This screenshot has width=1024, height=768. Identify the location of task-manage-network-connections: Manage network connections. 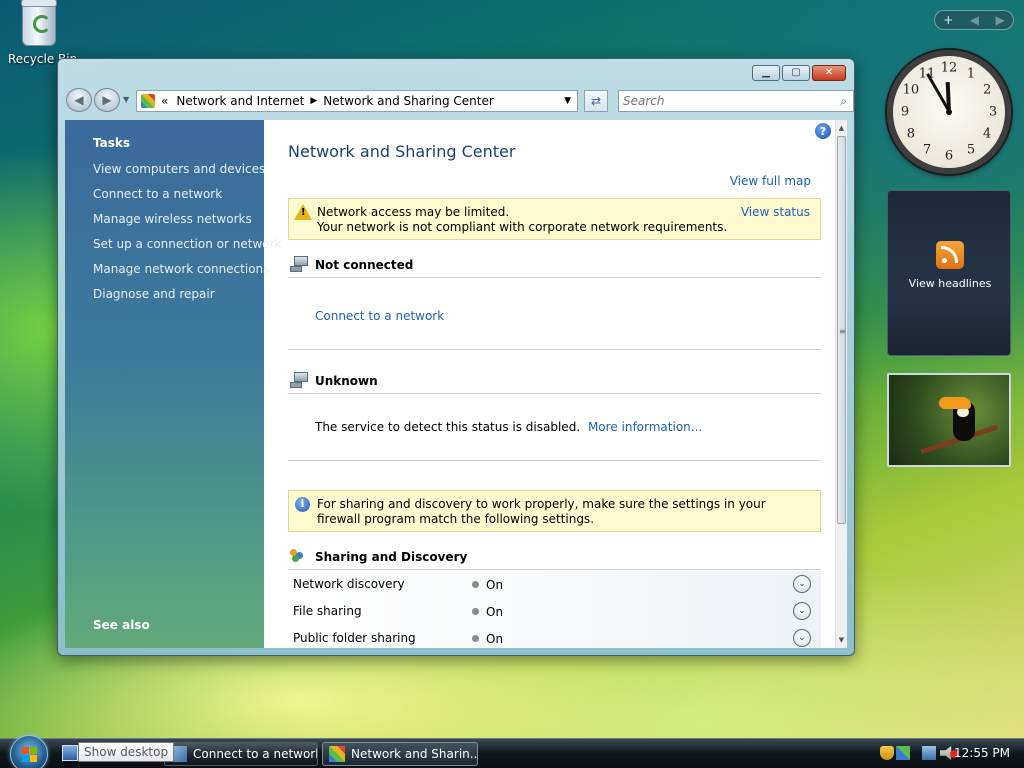
(187, 273).